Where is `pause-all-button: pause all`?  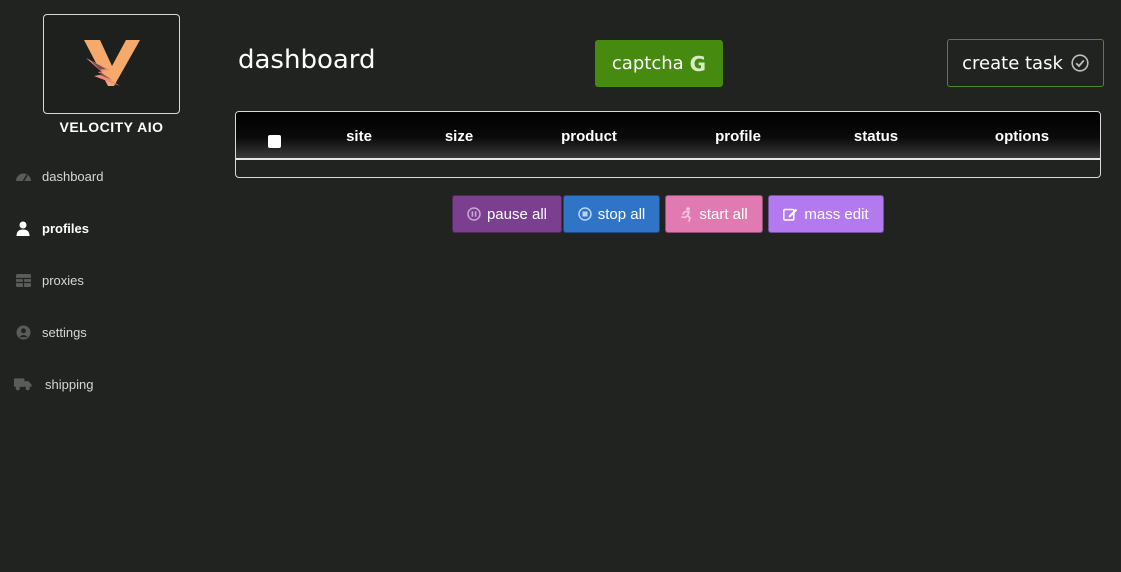 pause-all-button: pause all is located at coordinates (507, 214).